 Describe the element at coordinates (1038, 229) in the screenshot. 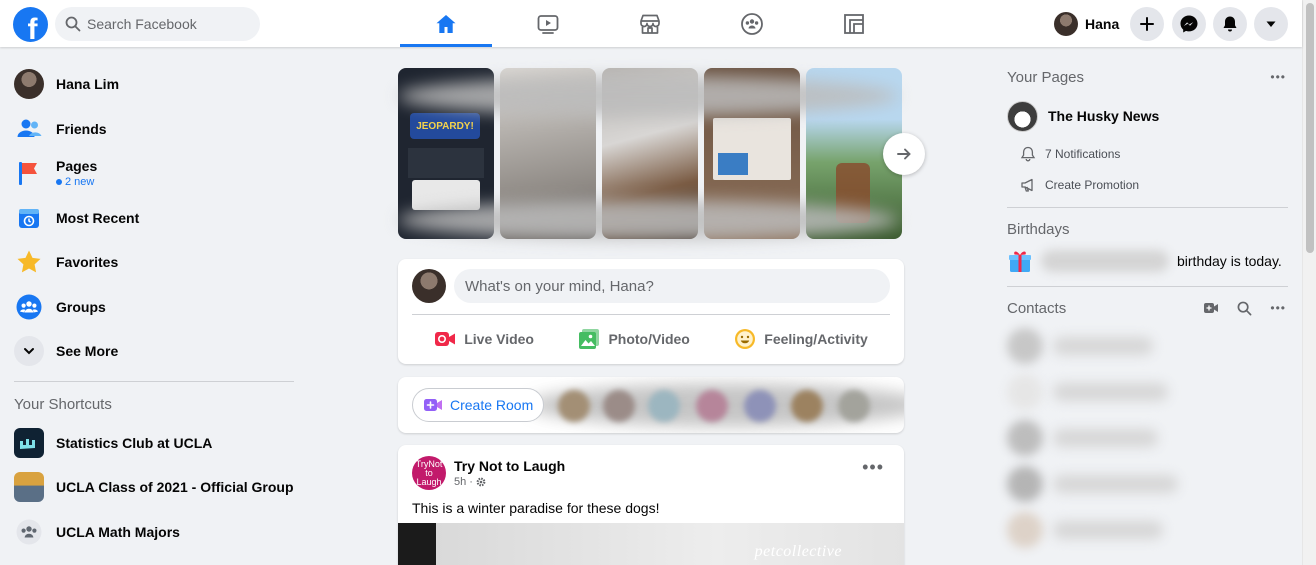

I see `birthdays-title: Birthdays` at that location.